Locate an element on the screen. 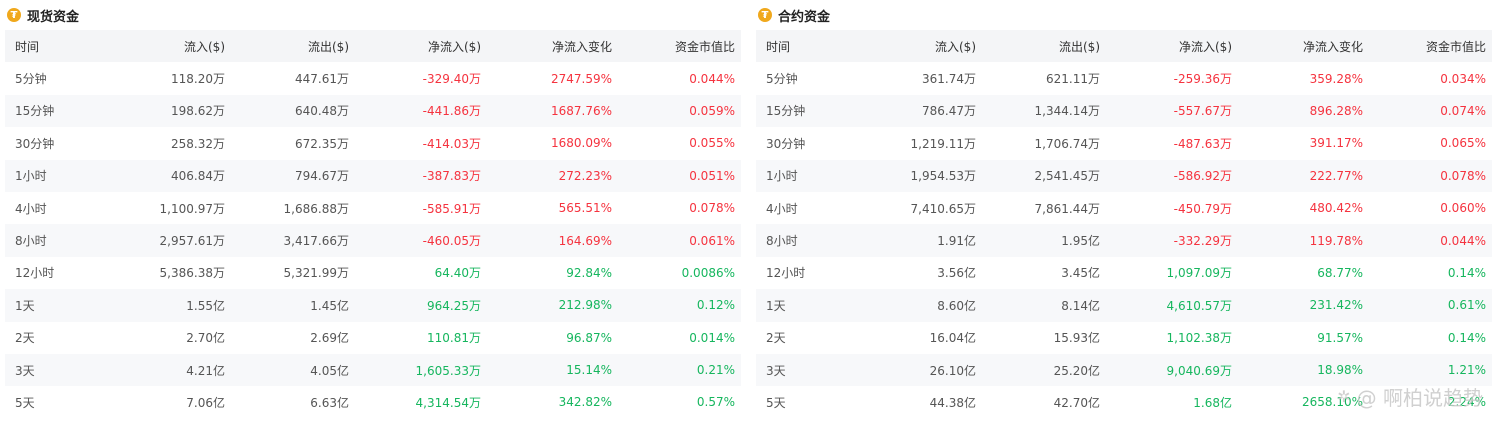 The image size is (1495, 421). cell-net-change: 212.98% is located at coordinates (585, 305).